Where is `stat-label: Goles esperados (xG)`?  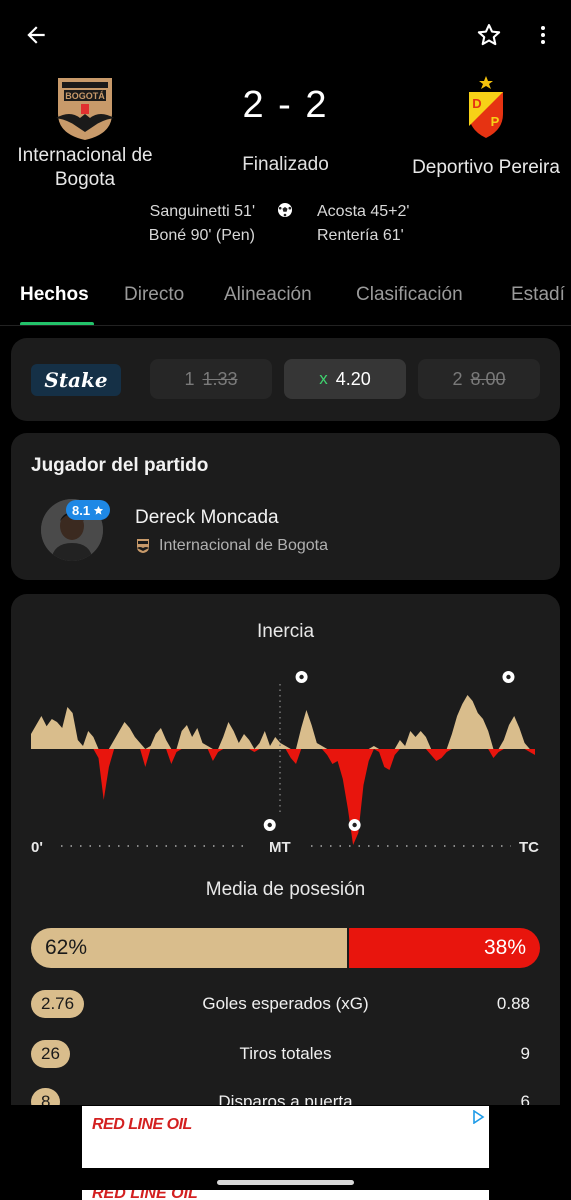
stat-label: Goles esperados (xG) is located at coordinates (285, 1003).